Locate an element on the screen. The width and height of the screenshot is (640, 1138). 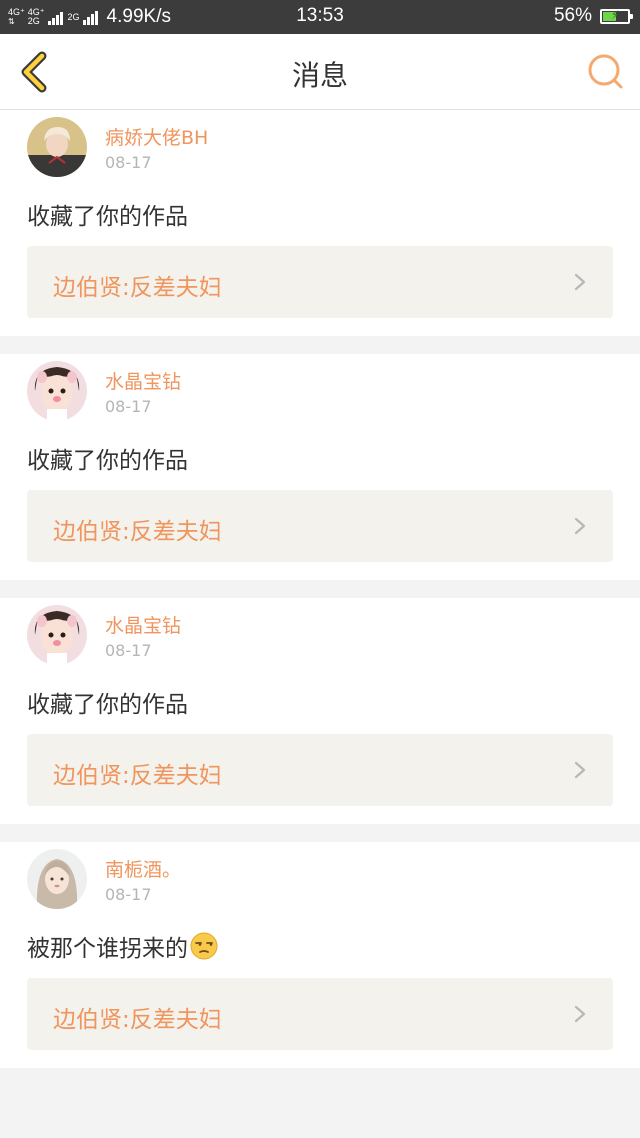
search-icon is located at coordinates (605, 71).